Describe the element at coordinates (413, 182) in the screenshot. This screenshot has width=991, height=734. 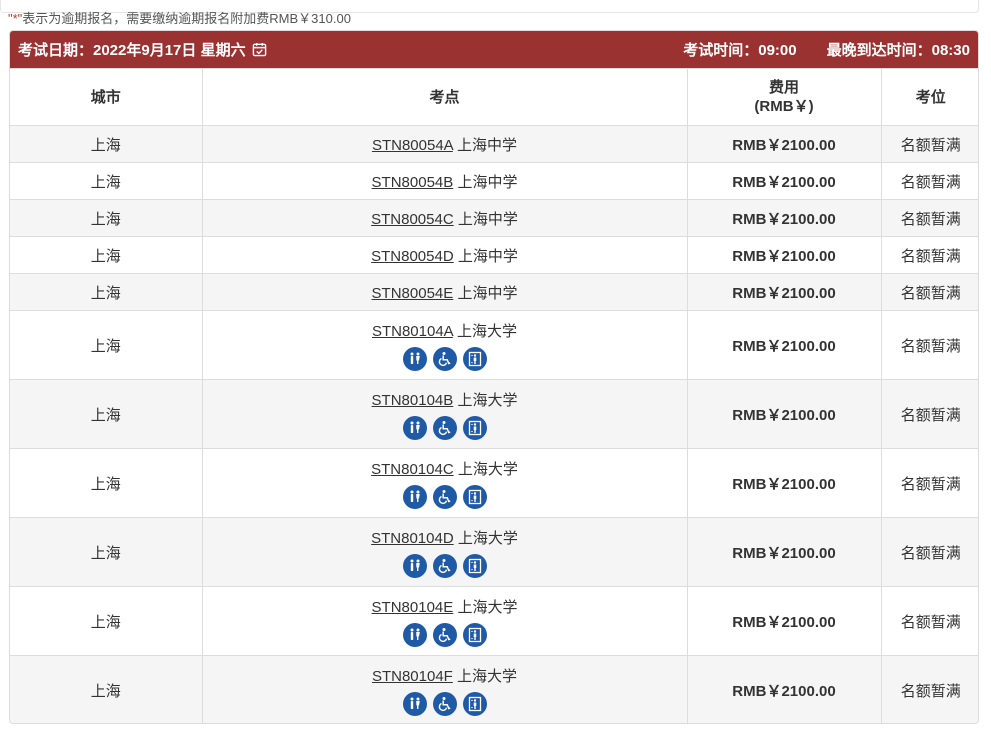
I see `center-code-link: STN80054B` at that location.